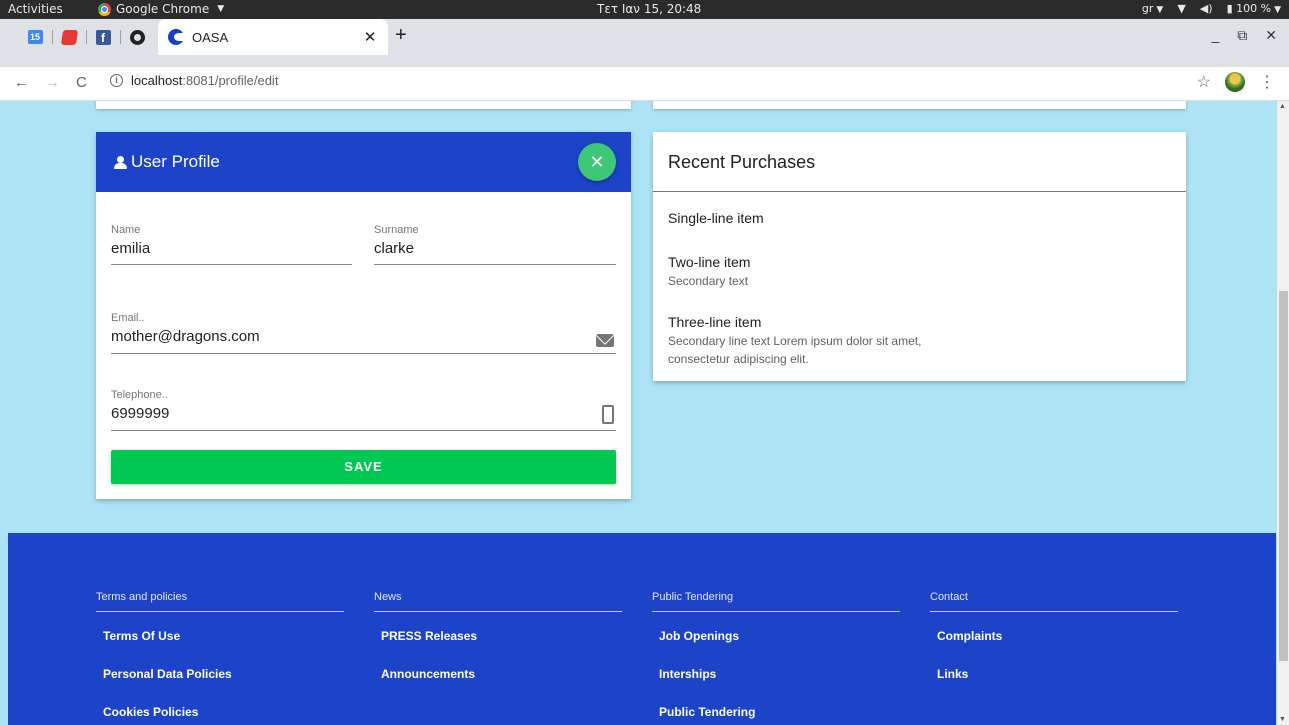 This screenshot has width=1289, height=725. Describe the element at coordinates (401, 35) in the screenshot. I see `new-tab-button: +` at that location.